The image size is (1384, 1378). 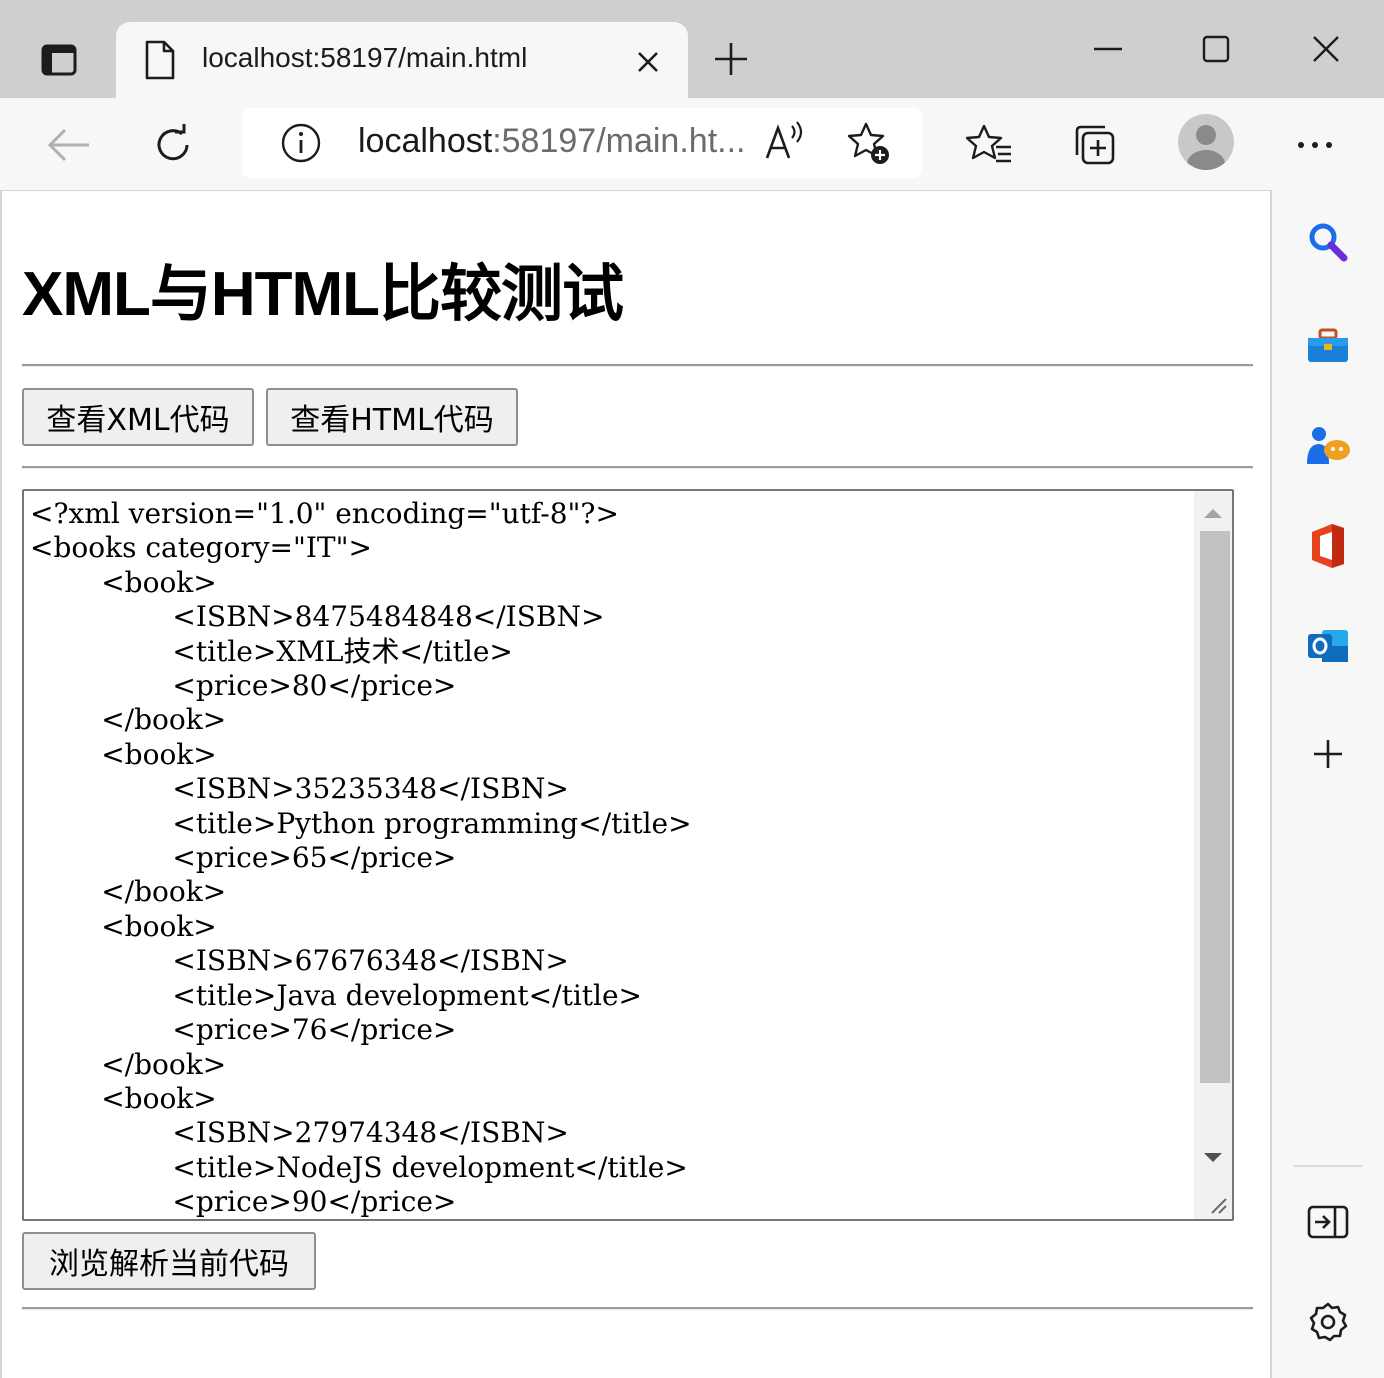 I want to click on edge-sidebar, so click(x=1328, y=784).